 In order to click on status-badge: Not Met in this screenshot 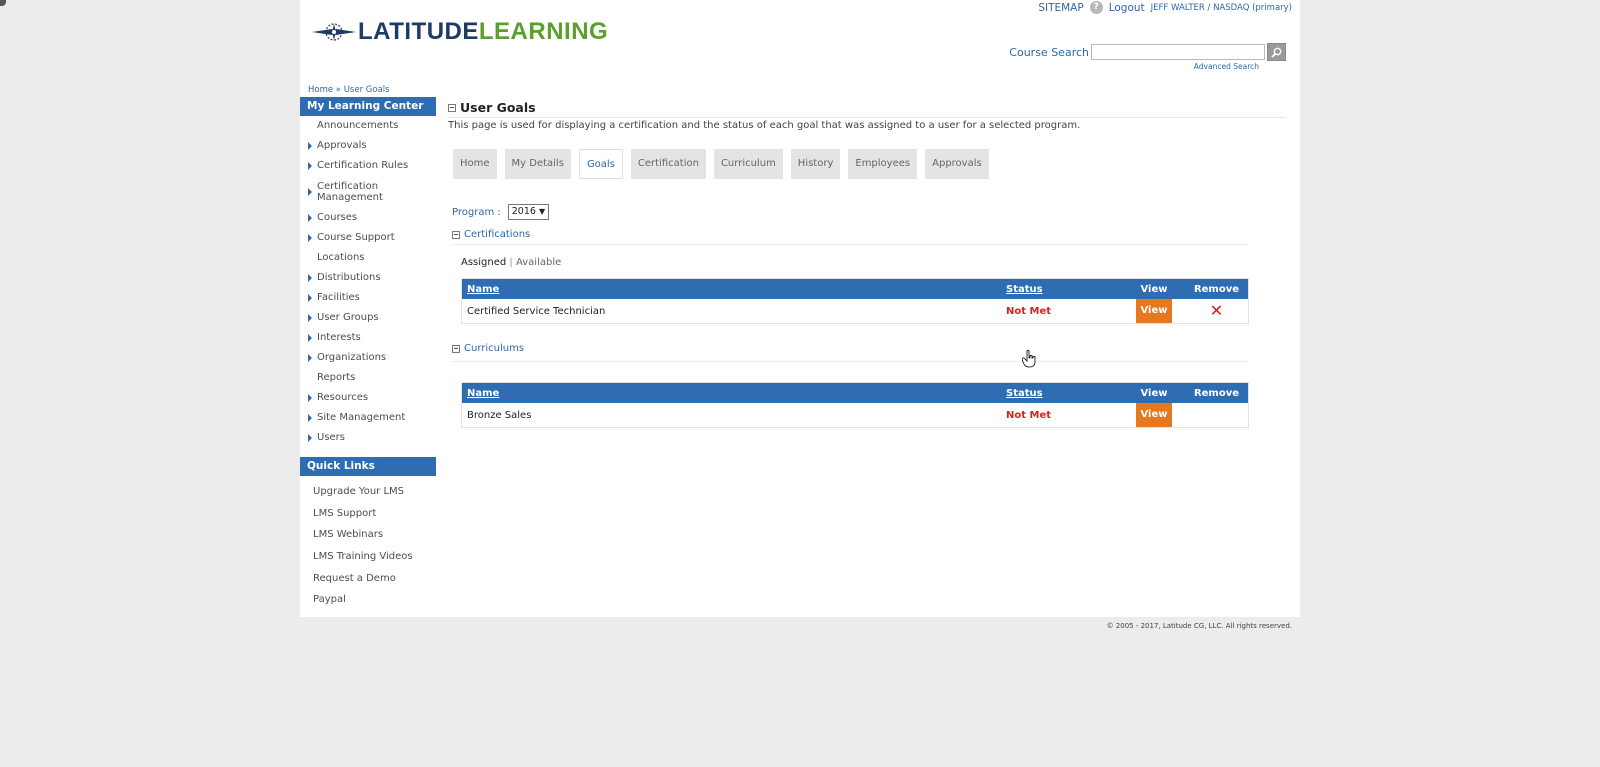, I will do `click(1062, 311)`.